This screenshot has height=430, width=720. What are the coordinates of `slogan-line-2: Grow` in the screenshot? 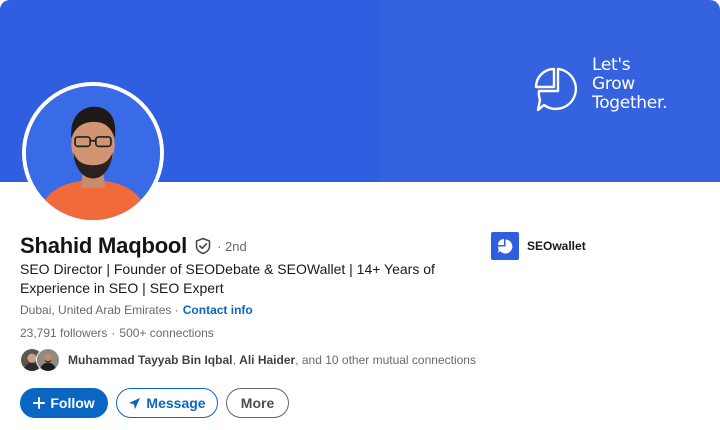 It's located at (613, 84).